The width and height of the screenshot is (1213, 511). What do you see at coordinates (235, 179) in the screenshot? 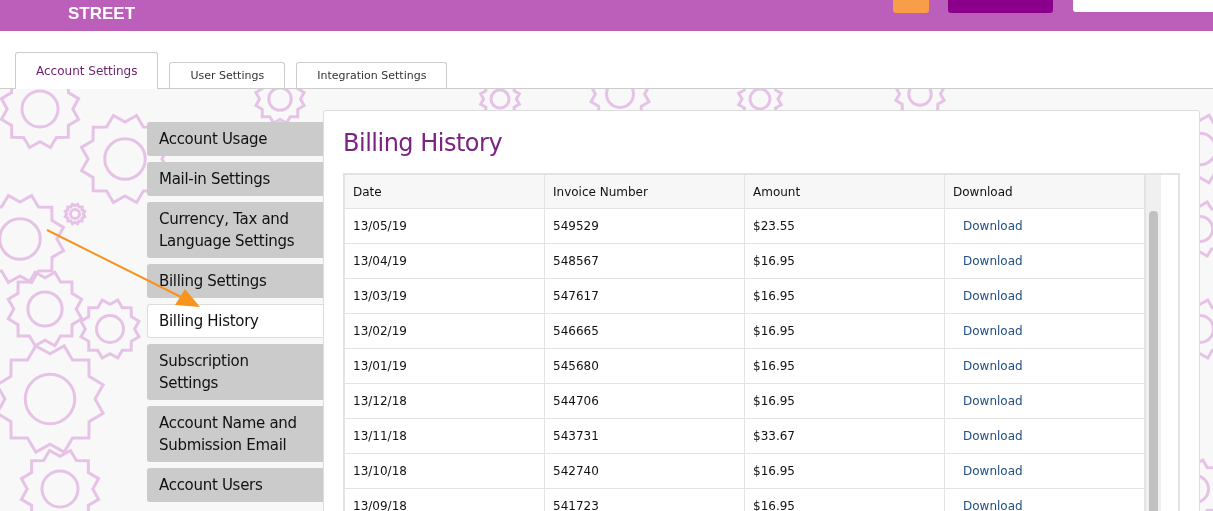
I see `sidebar-item: Mail-in Settings` at bounding box center [235, 179].